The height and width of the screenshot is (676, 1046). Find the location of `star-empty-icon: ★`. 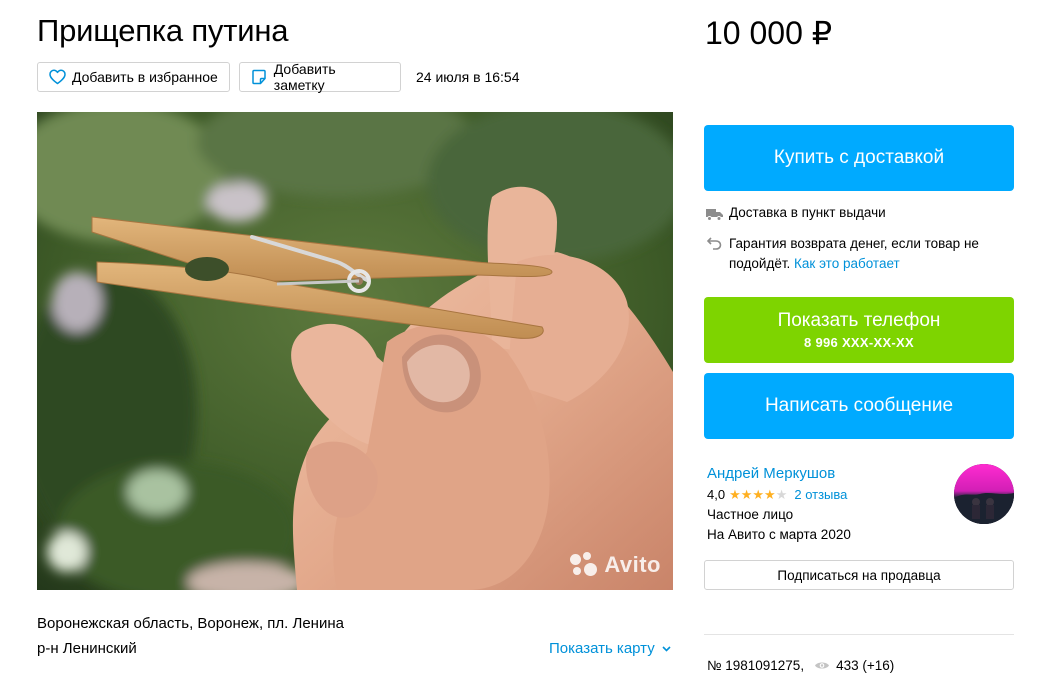

star-empty-icon: ★ is located at coordinates (781, 494).